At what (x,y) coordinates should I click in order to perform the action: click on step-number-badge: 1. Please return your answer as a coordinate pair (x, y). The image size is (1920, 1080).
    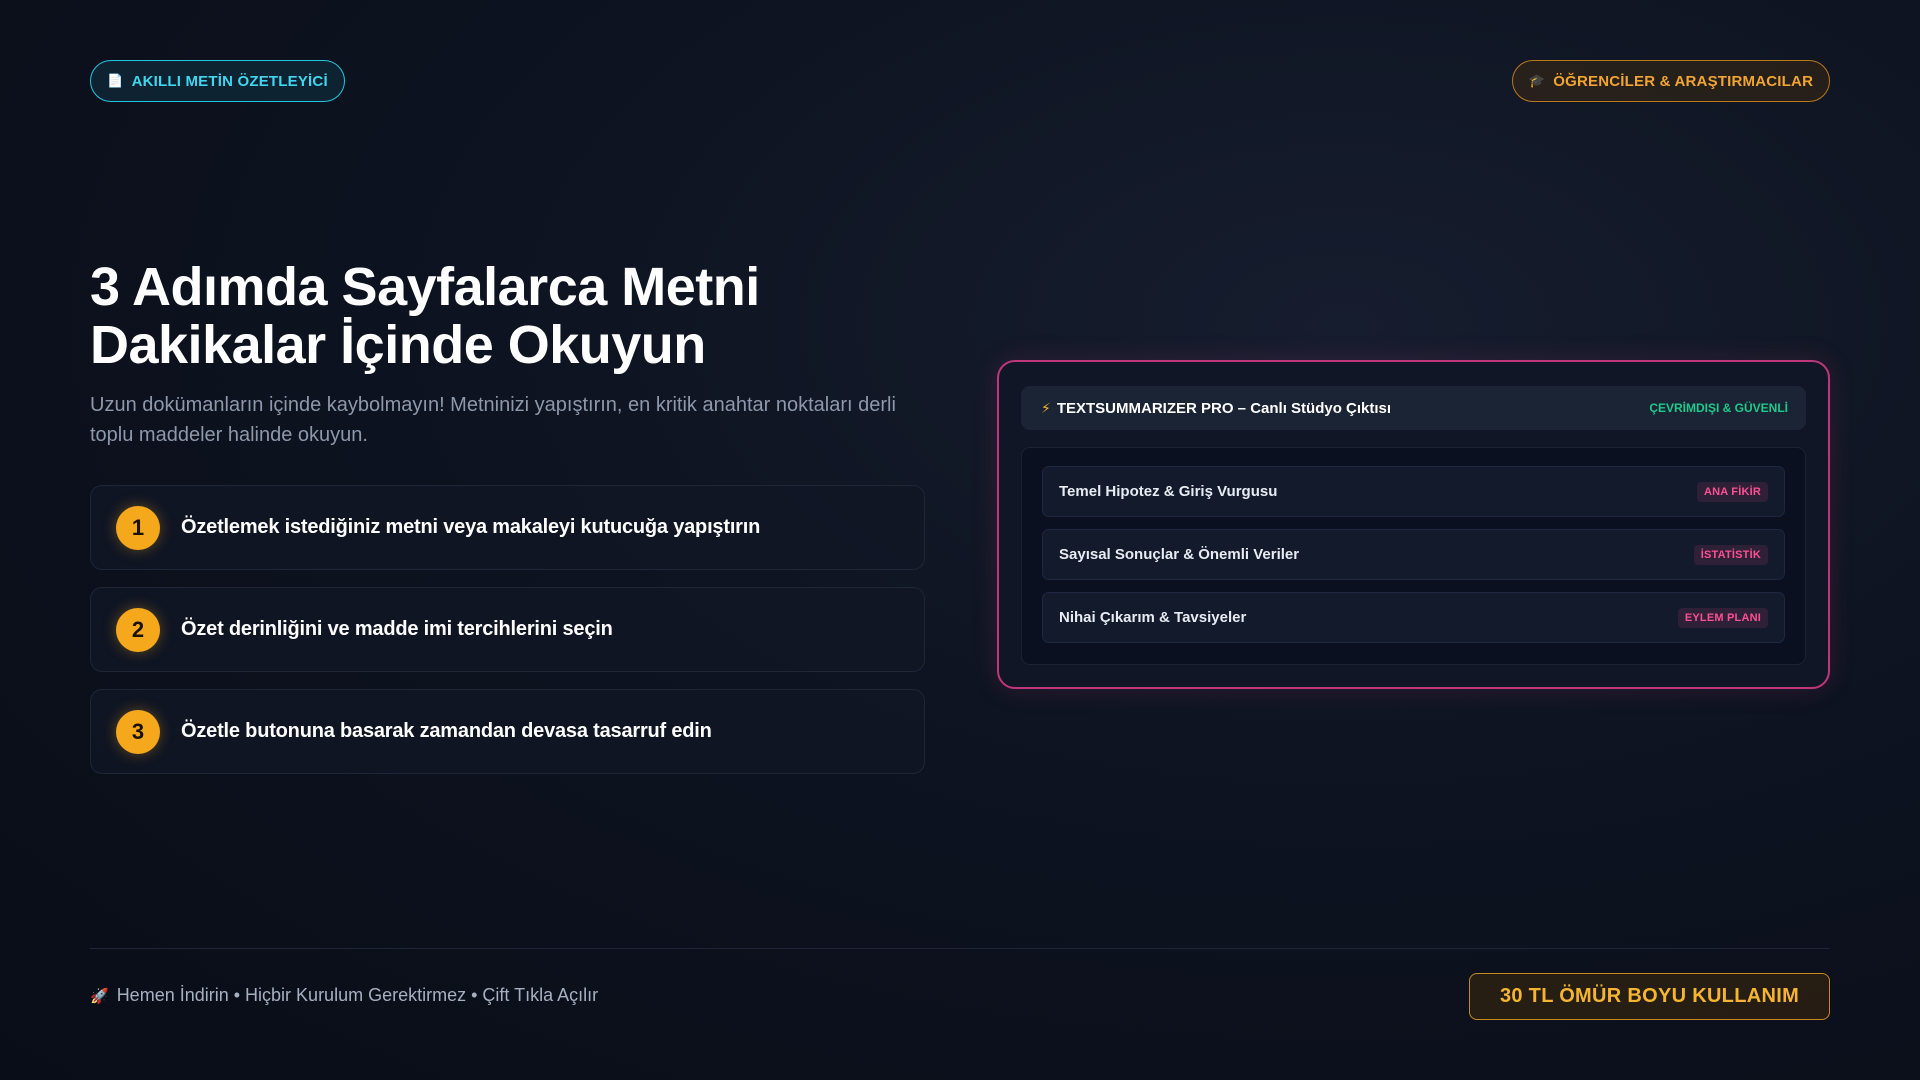
    Looking at the image, I should click on (138, 527).